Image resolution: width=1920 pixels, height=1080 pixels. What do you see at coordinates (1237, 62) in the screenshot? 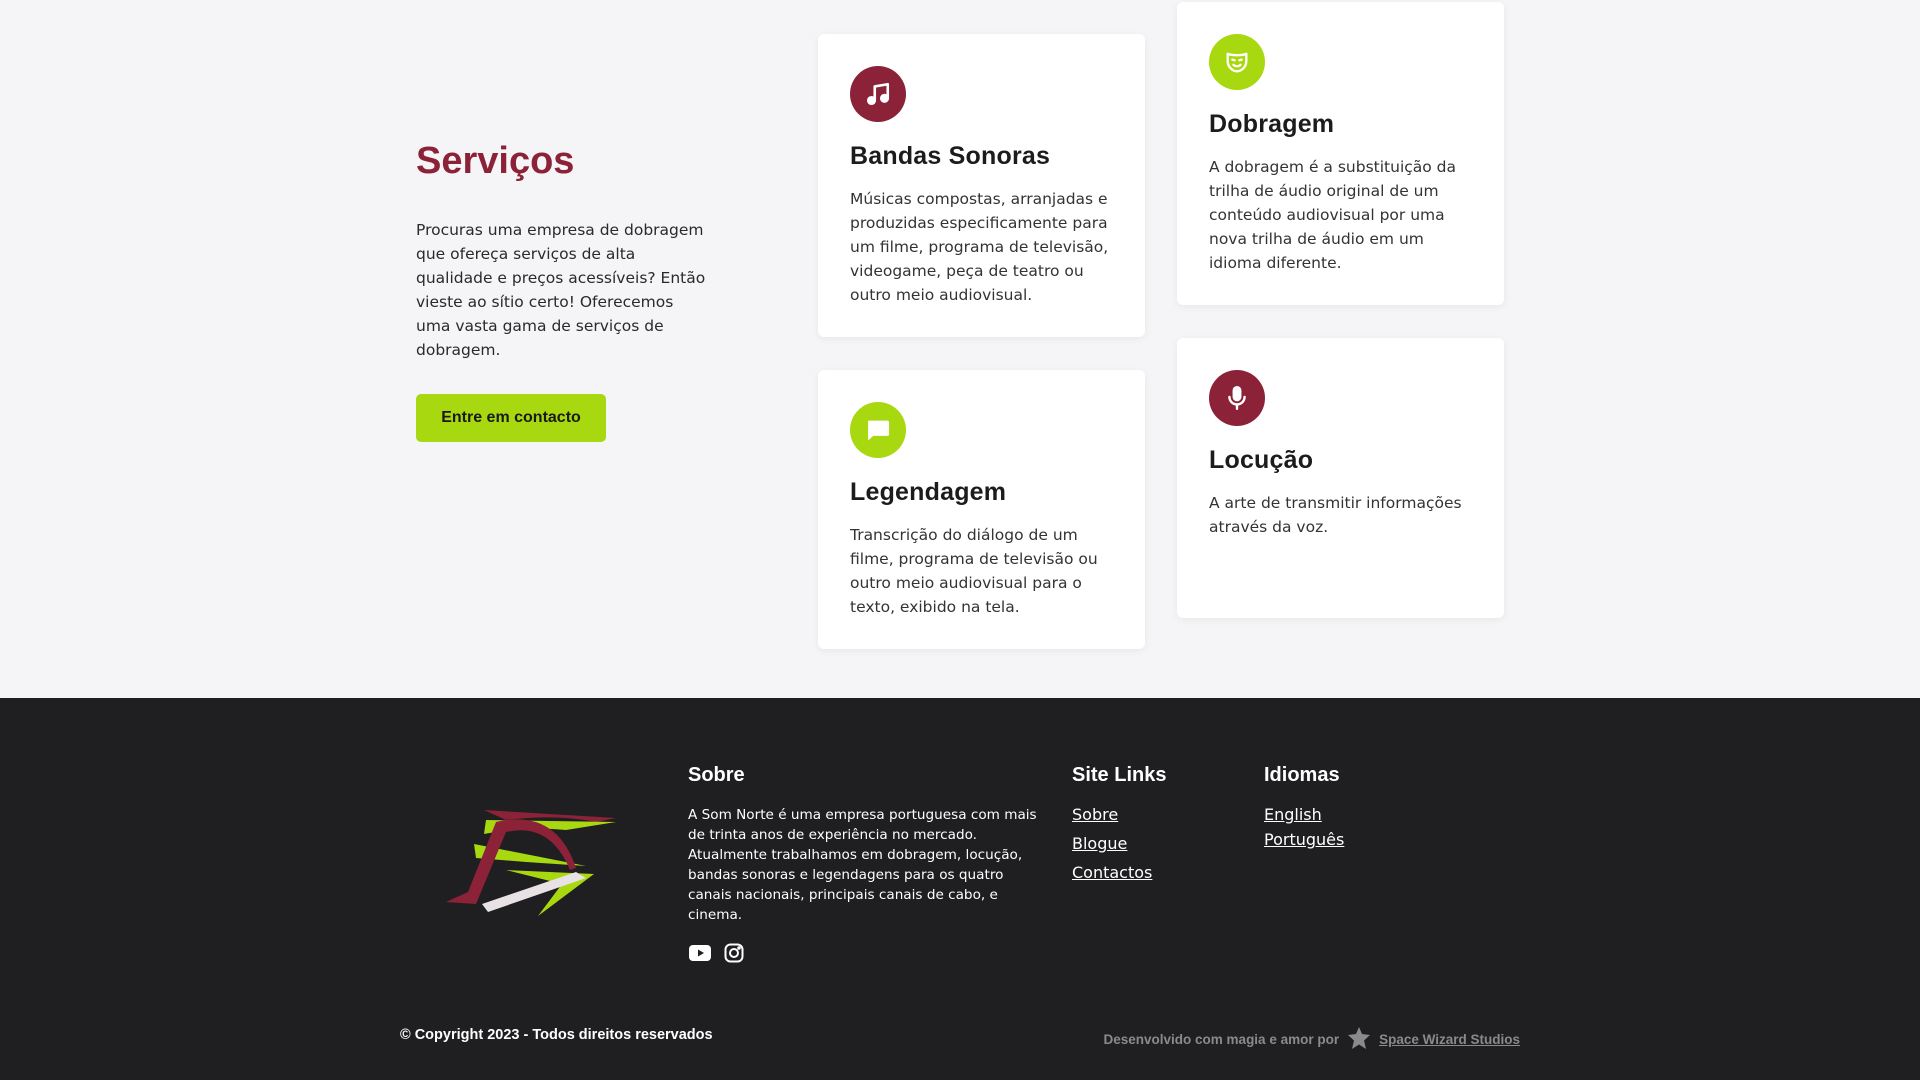
I see `theater-mask-icon` at bounding box center [1237, 62].